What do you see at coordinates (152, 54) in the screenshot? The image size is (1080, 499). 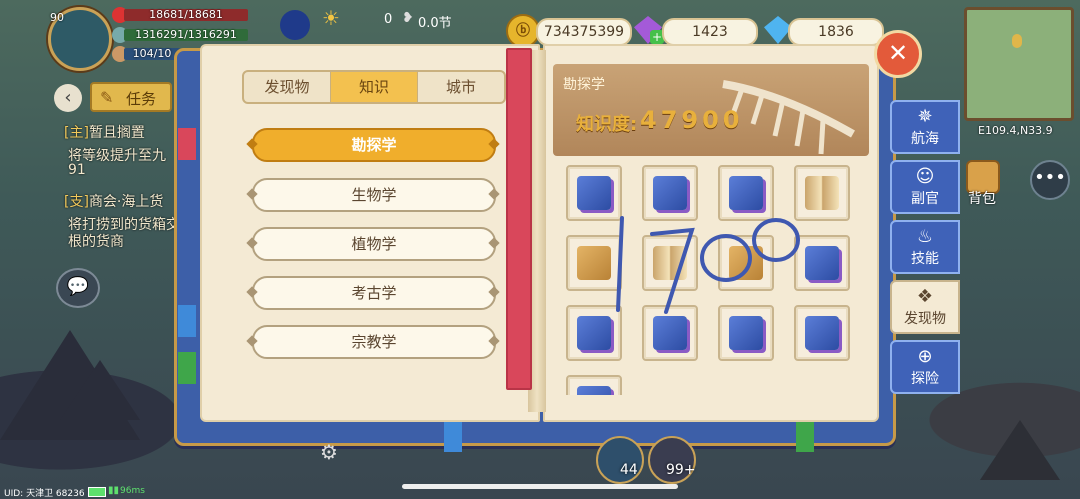 I see `exp-bar: 104/10` at bounding box center [152, 54].